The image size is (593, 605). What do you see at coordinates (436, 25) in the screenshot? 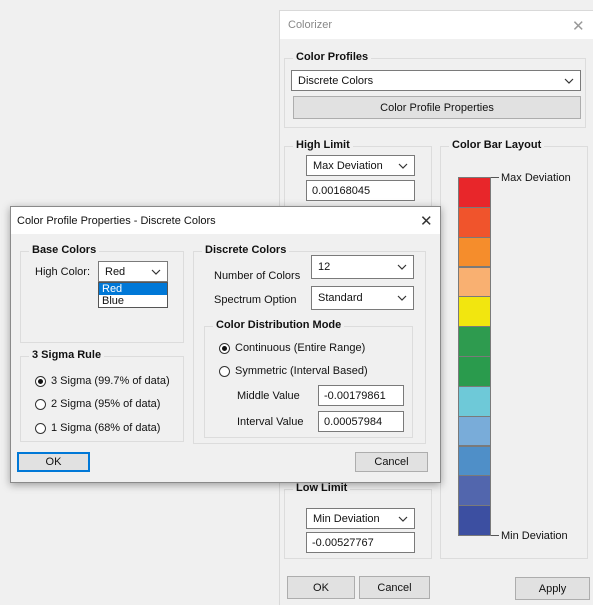
I see `colorizer-titlebar: Colorizer ✕` at bounding box center [436, 25].